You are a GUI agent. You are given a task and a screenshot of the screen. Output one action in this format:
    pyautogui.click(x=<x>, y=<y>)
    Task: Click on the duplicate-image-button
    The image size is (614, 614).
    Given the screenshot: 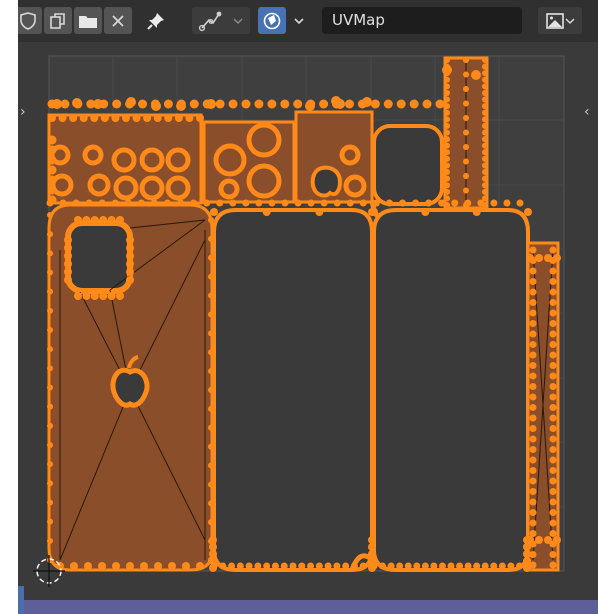 What is the action you would take?
    pyautogui.click(x=58, y=20)
    